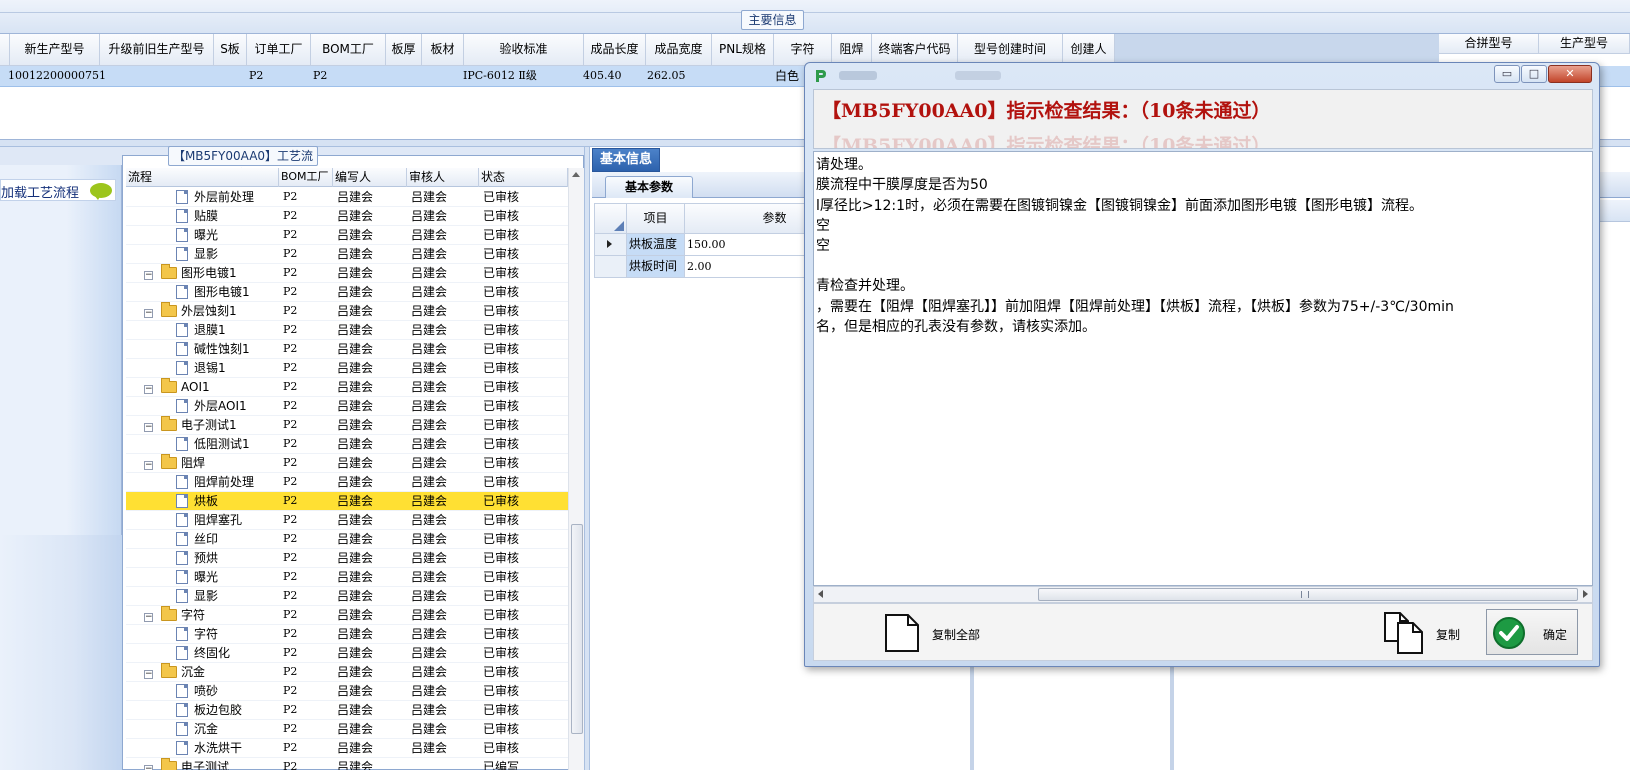 This screenshot has height=770, width=1630. What do you see at coordinates (197, 634) in the screenshot?
I see `tree-node: 字符` at bounding box center [197, 634].